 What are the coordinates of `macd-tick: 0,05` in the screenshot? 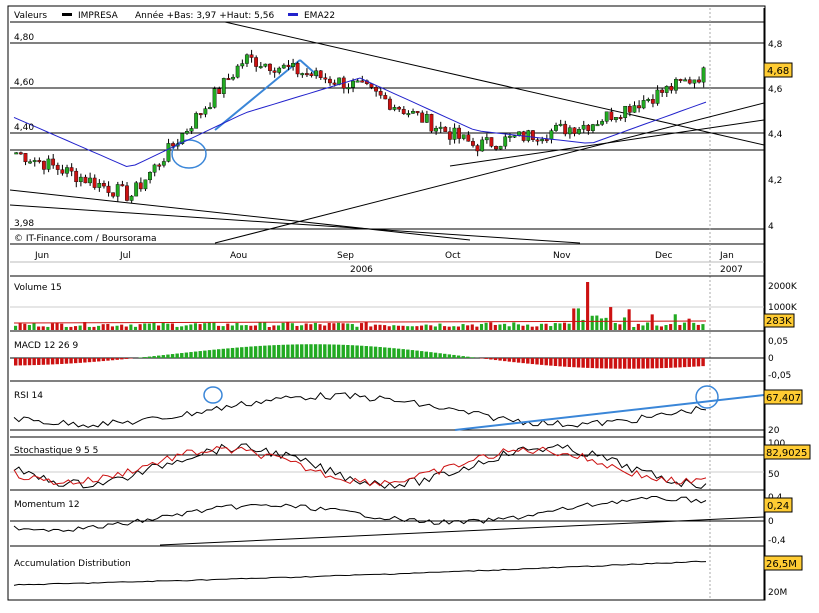 It's located at (778, 342).